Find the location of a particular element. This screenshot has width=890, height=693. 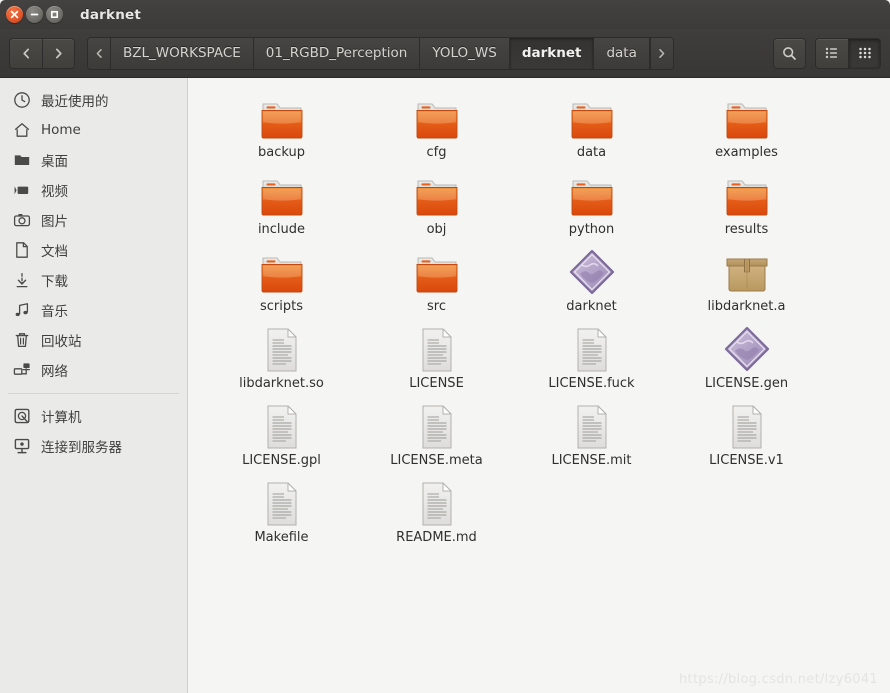

close-button is located at coordinates (14, 14).